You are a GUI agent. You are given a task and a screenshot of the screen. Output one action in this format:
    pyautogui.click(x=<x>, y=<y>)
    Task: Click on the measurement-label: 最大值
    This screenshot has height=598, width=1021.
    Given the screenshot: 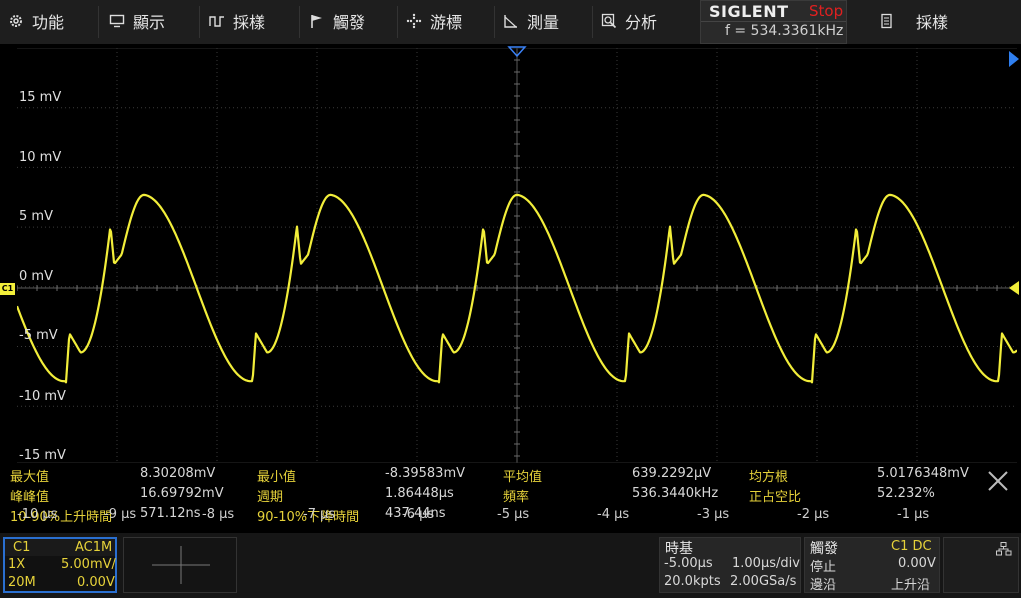 What is the action you would take?
    pyautogui.click(x=30, y=477)
    